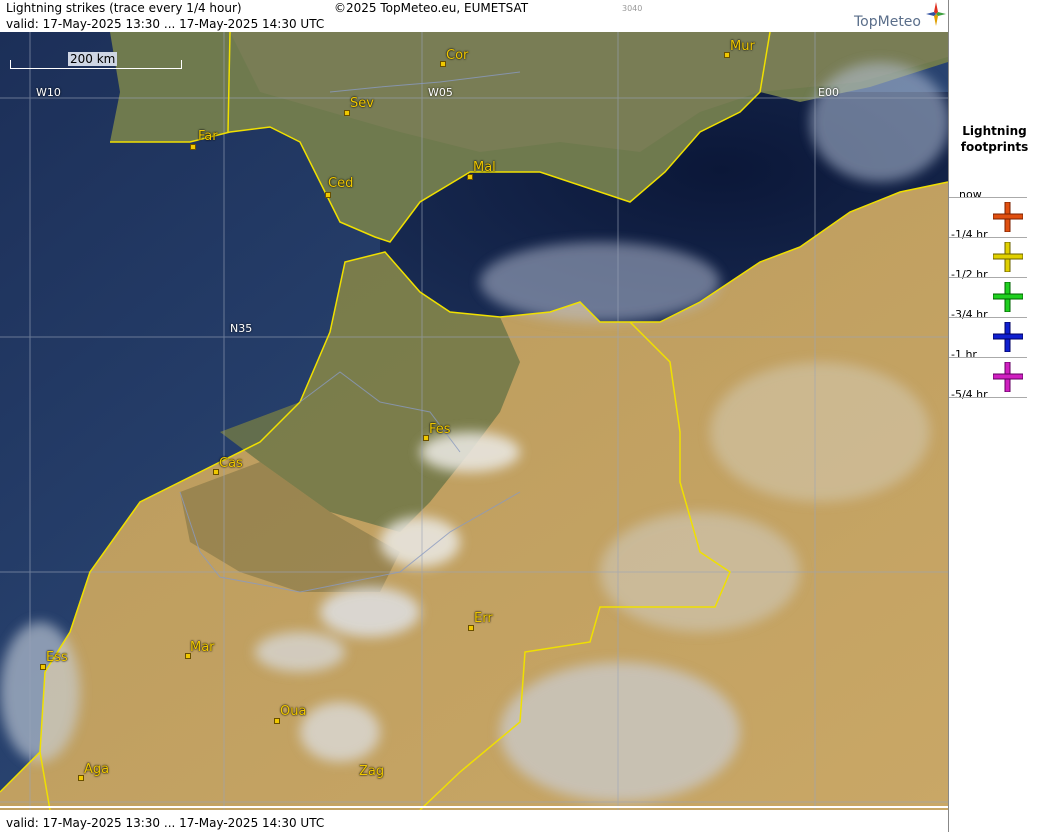 The height and width of the screenshot is (832, 1039). What do you see at coordinates (440, 429) in the screenshot?
I see `city-fes: Fes` at bounding box center [440, 429].